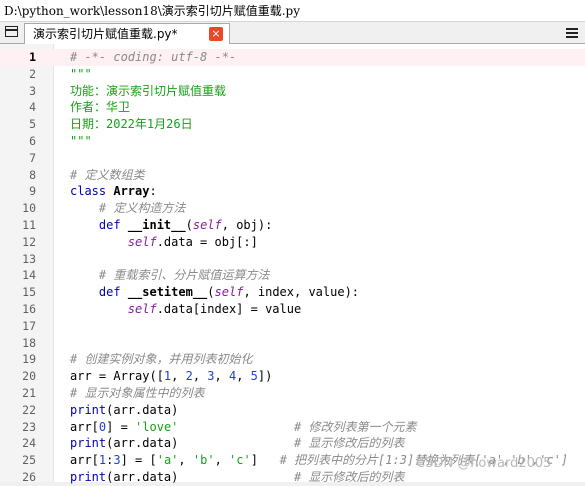 This screenshot has width=585, height=486. Describe the element at coordinates (105, 34) in the screenshot. I see `tab-label: 演示索引切片赋值重载.py*` at that location.